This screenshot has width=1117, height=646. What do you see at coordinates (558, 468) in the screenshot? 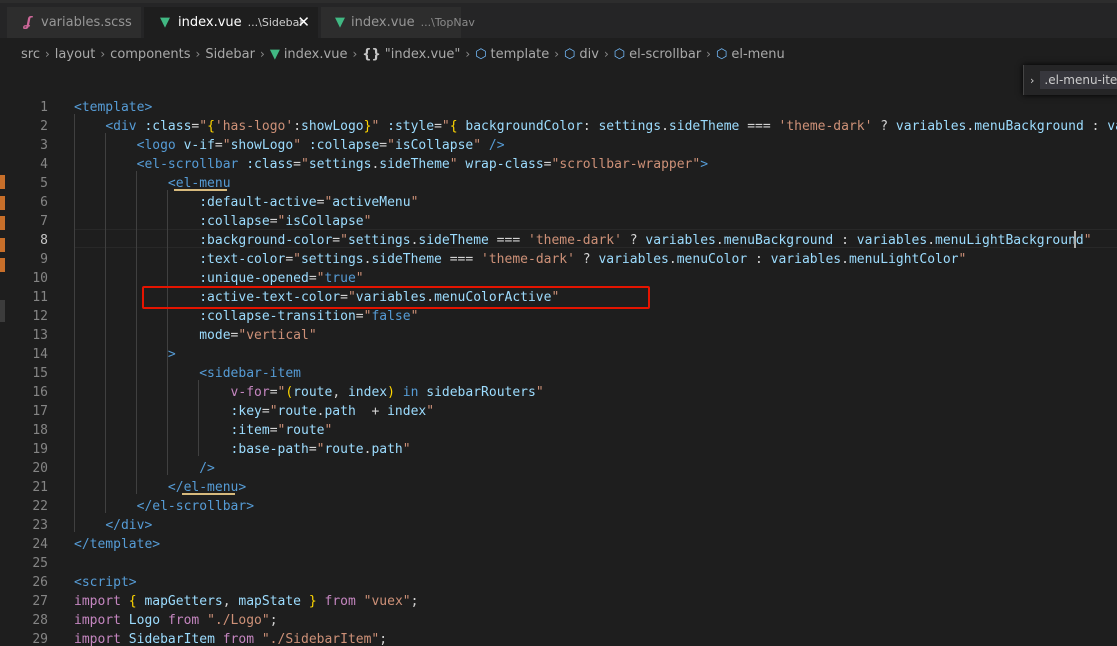
I see `code-line: 20 />` at bounding box center [558, 468].